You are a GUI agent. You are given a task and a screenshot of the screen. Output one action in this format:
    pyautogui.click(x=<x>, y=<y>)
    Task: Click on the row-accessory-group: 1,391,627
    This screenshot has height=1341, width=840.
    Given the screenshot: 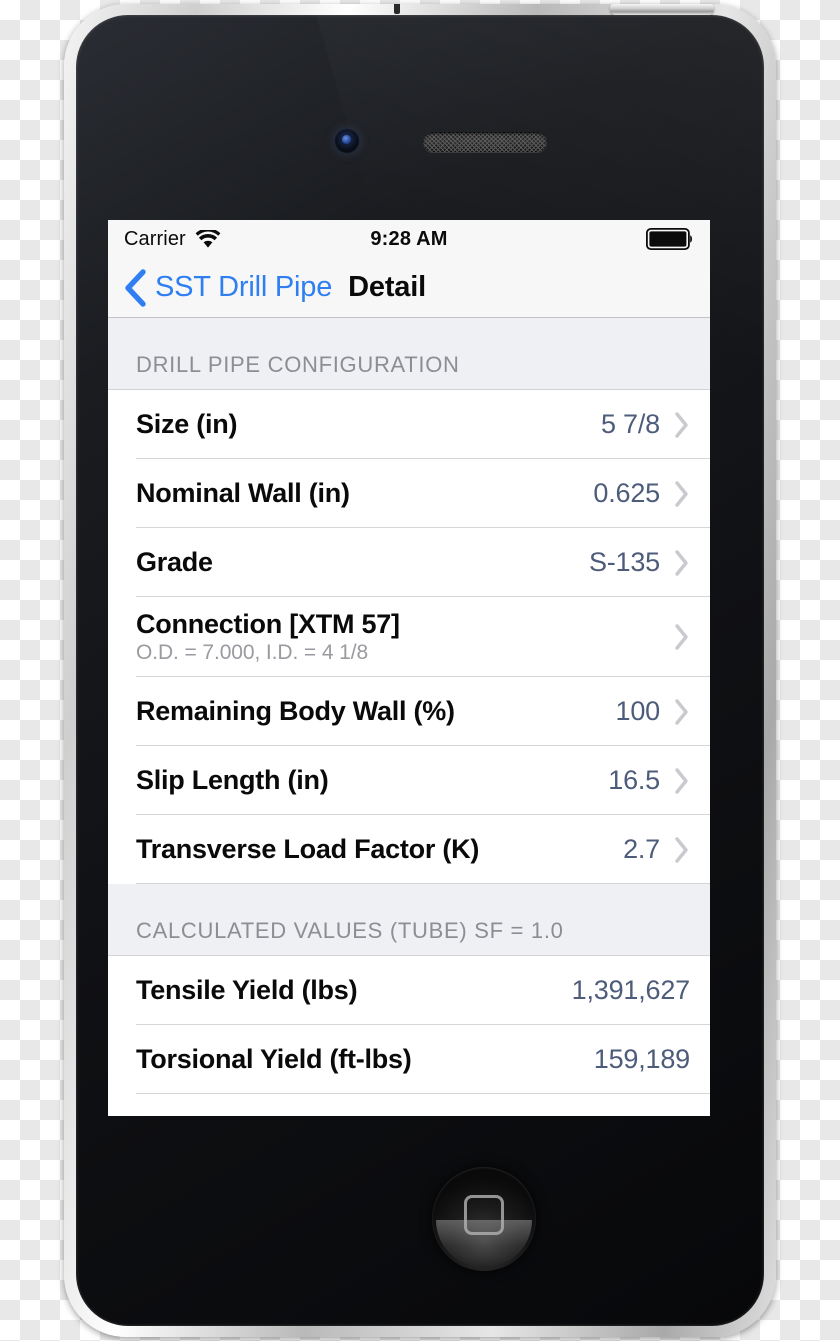 What is the action you would take?
    pyautogui.click(x=631, y=990)
    